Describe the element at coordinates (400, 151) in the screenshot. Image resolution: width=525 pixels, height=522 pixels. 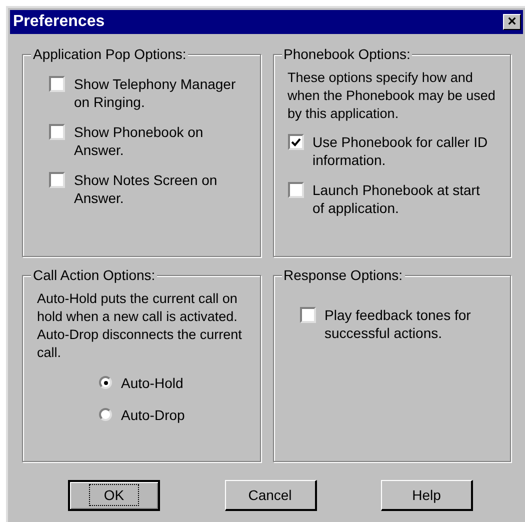
I see `checkbox-label: Use Phonebook for caller ID information.` at that location.